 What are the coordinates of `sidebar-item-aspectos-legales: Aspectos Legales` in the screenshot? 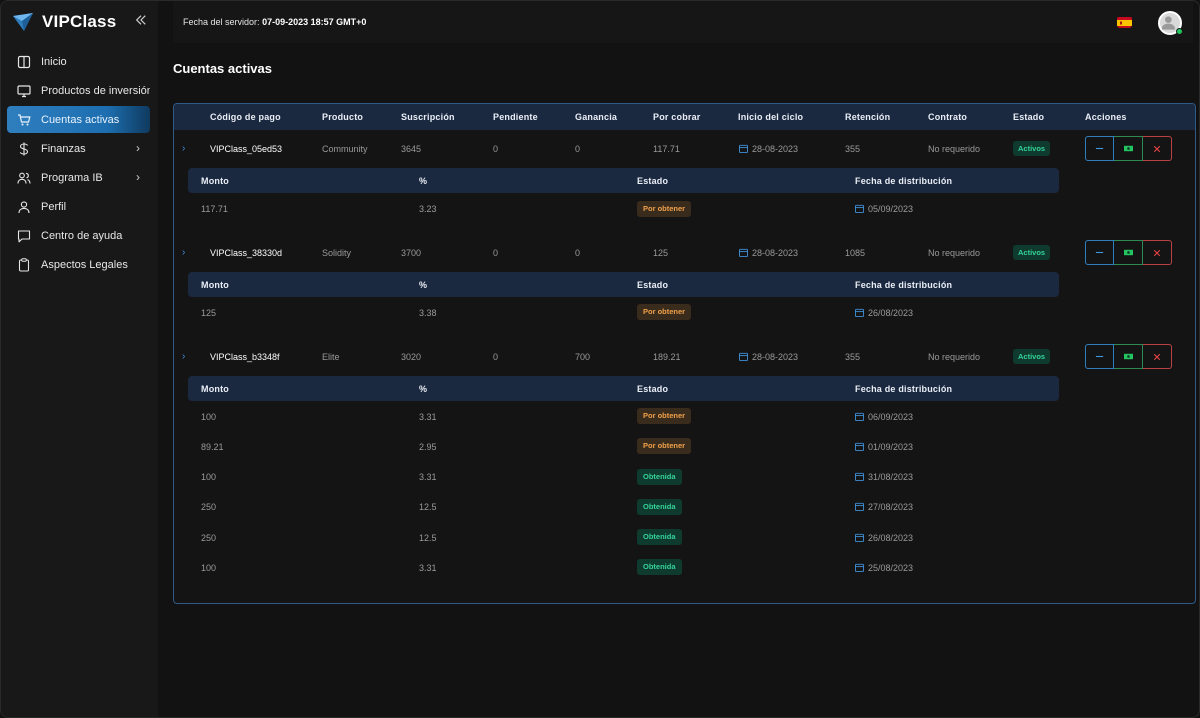 It's located at (78, 264).